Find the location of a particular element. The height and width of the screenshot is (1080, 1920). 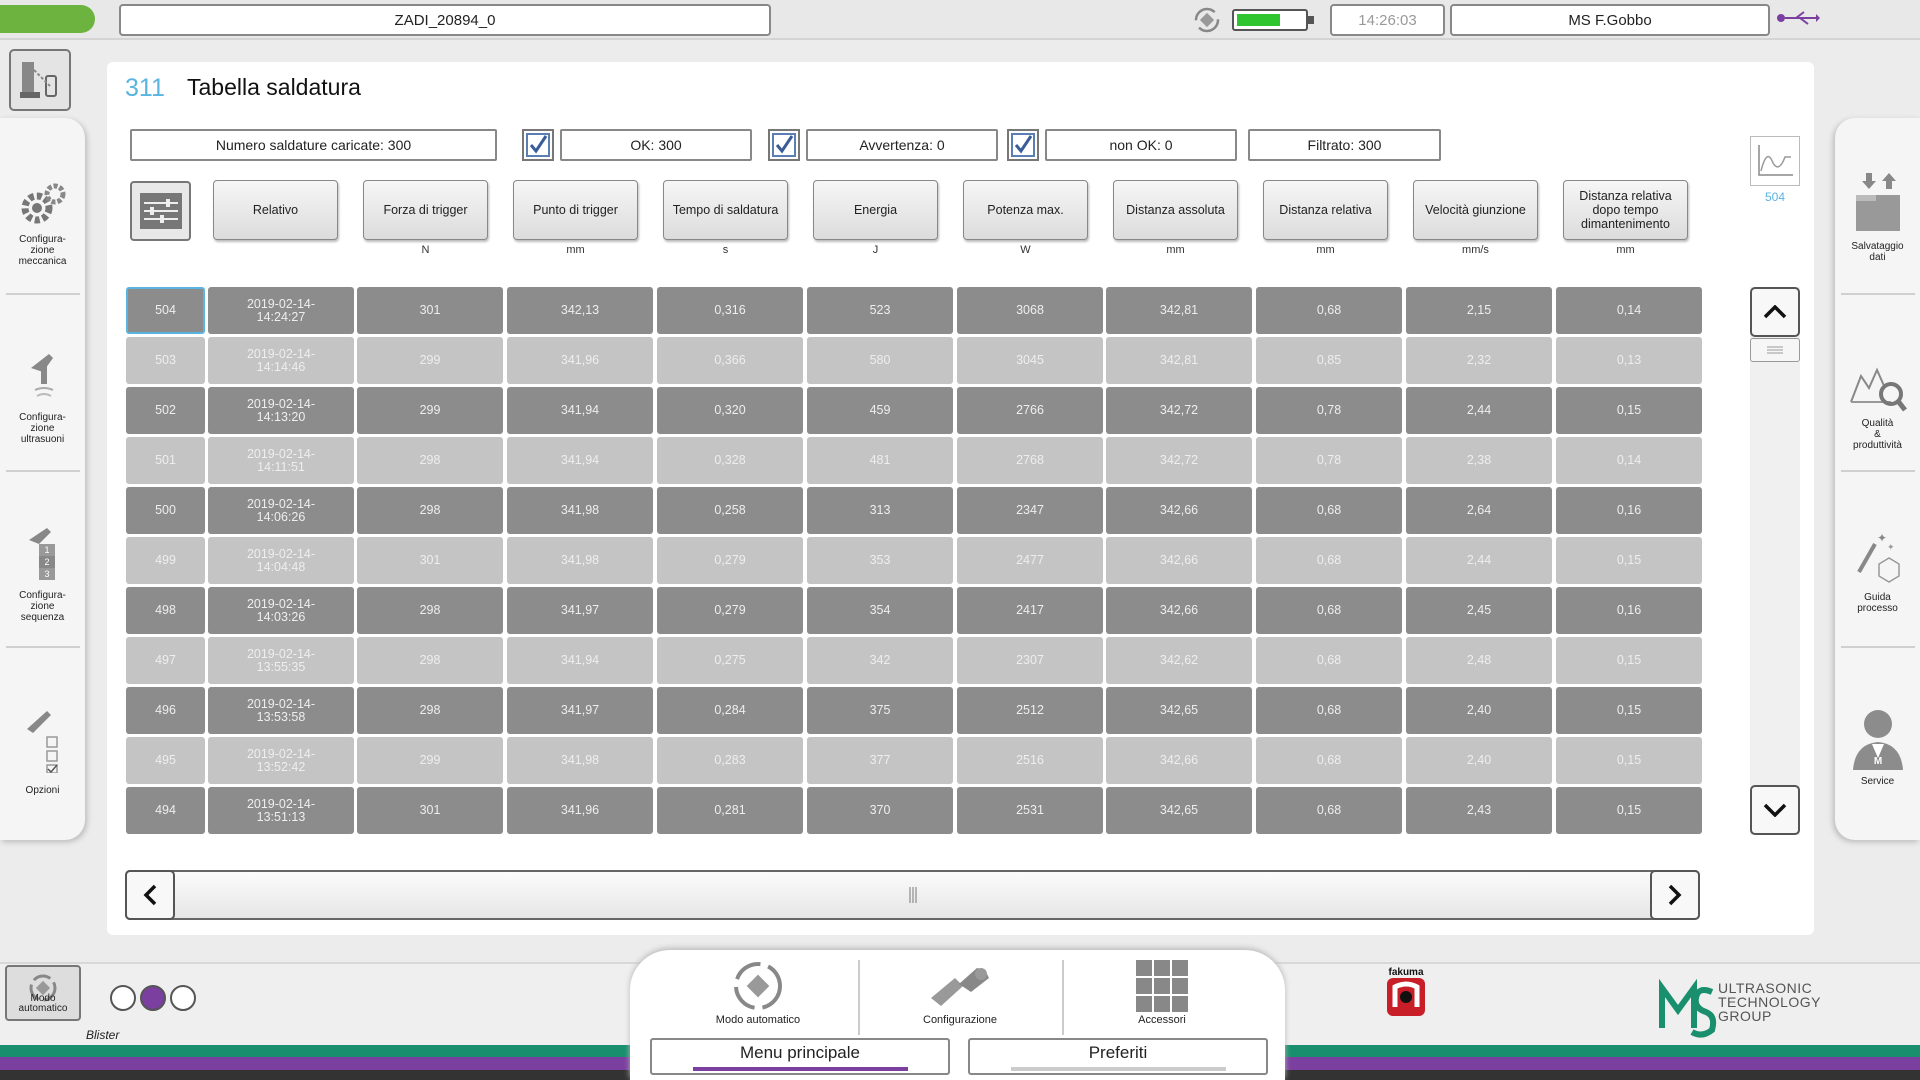

cell-value: 2,32 is located at coordinates (1479, 360).